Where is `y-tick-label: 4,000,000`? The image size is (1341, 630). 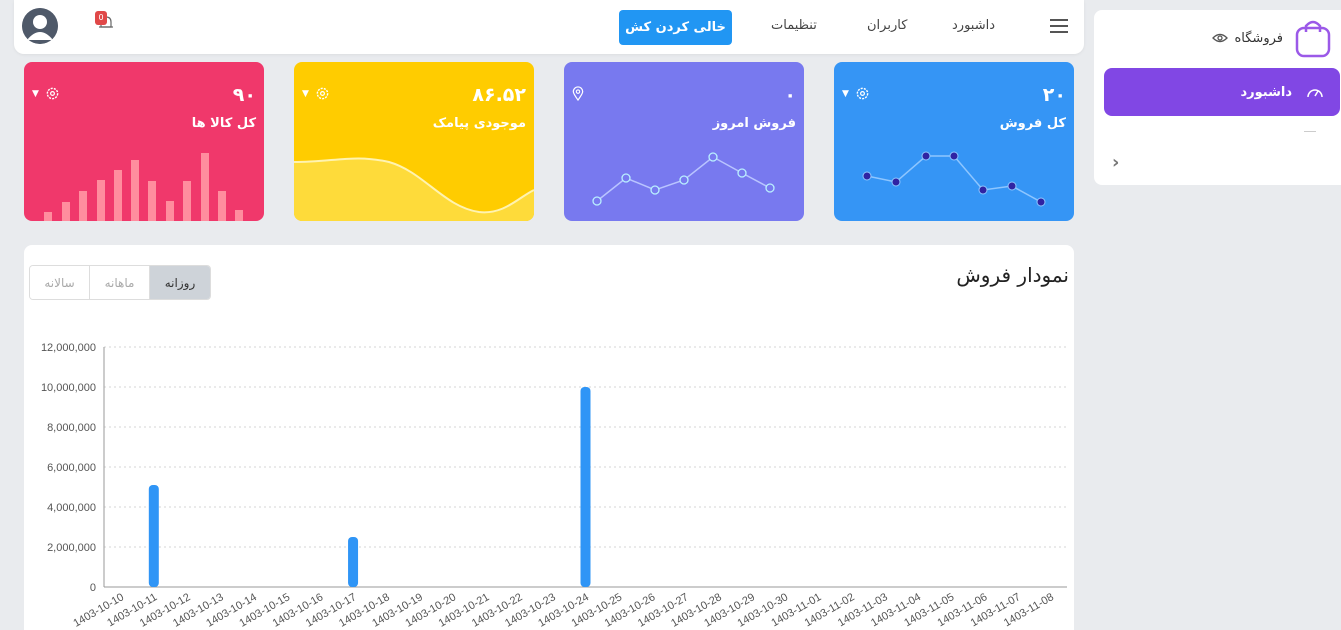
y-tick-label: 4,000,000 is located at coordinates (71, 508).